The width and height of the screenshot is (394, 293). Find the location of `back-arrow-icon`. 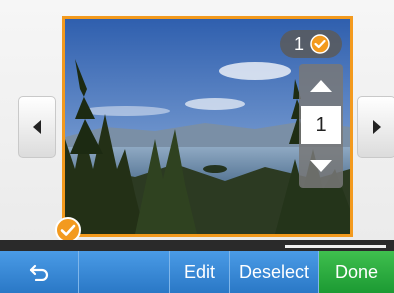

back-arrow-icon is located at coordinates (39, 272).